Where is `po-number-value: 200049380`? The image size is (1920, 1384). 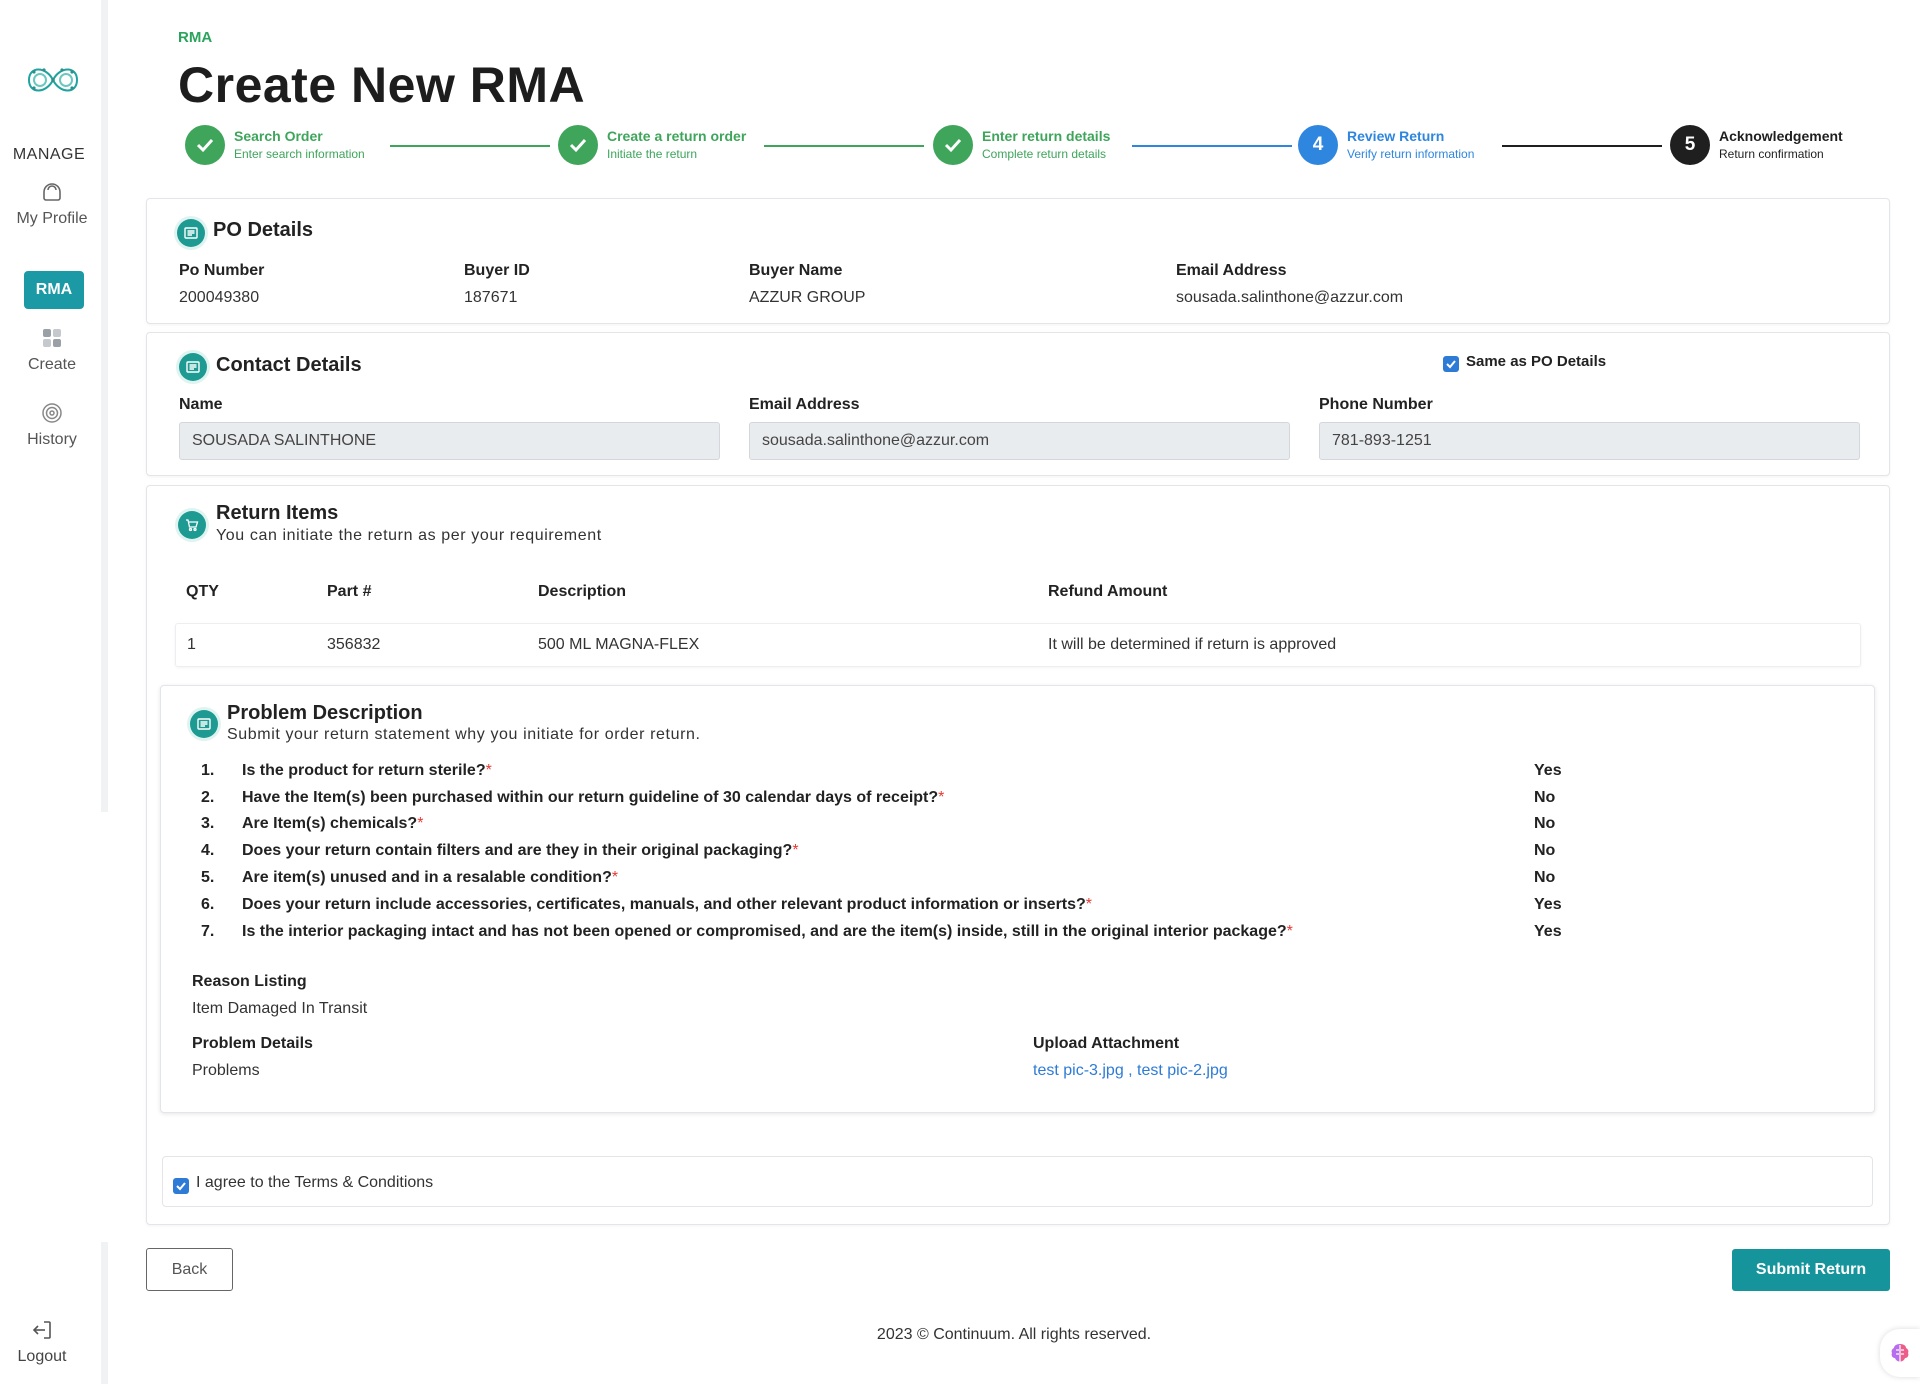
po-number-value: 200049380 is located at coordinates (219, 297).